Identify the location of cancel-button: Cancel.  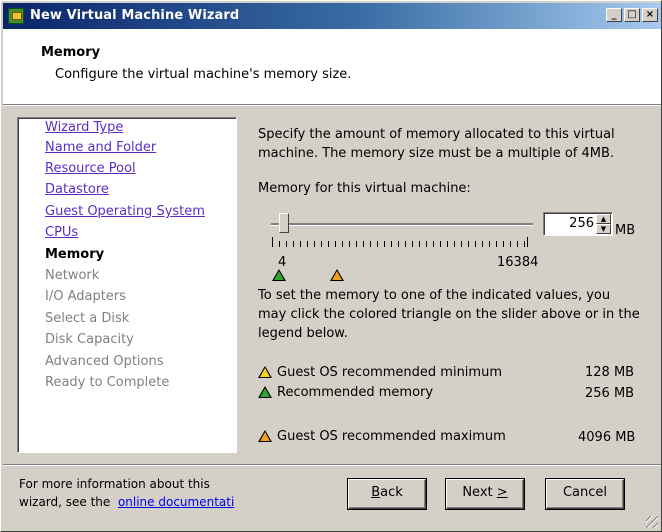
(585, 494).